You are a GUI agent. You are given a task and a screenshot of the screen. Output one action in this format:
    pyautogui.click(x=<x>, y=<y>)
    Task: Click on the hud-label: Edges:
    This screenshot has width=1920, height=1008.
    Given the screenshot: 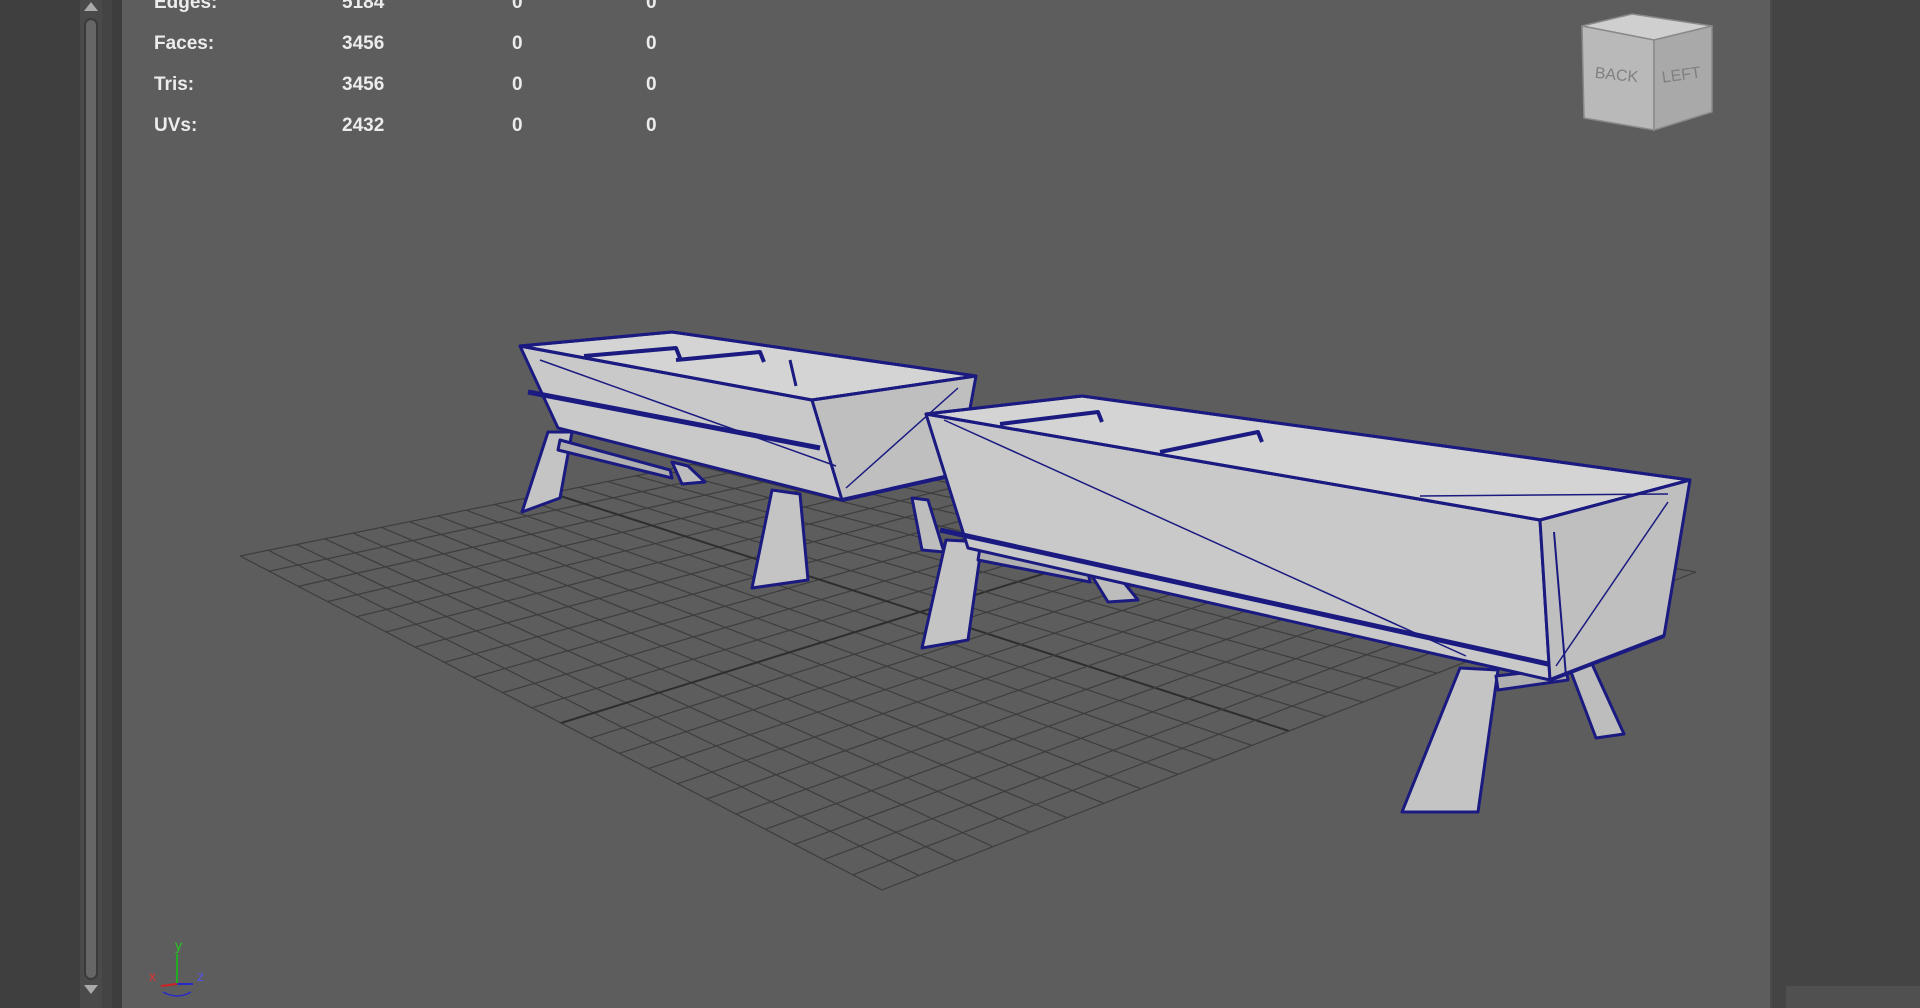 What is the action you would take?
    pyautogui.click(x=186, y=6)
    